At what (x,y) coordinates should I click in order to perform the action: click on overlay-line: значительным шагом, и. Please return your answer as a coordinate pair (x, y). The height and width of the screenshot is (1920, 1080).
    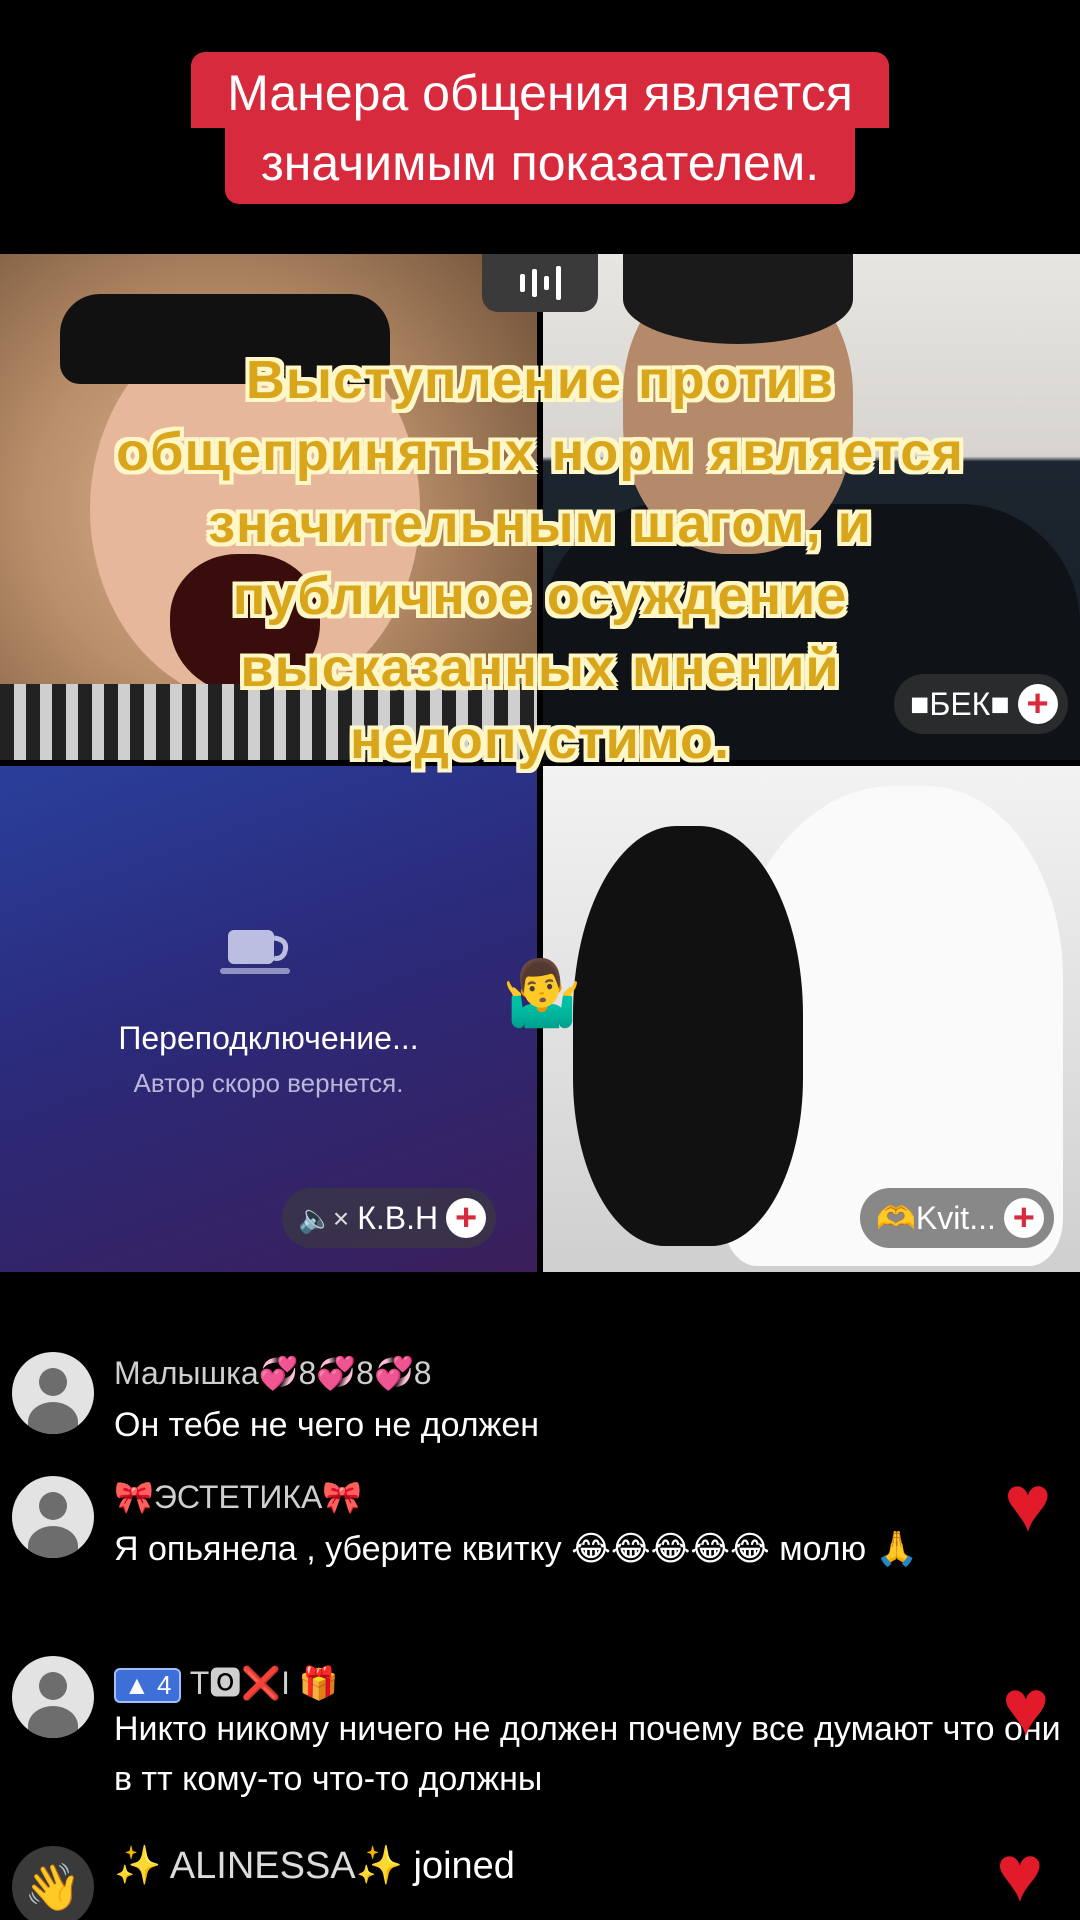
    Looking at the image, I should click on (540, 524).